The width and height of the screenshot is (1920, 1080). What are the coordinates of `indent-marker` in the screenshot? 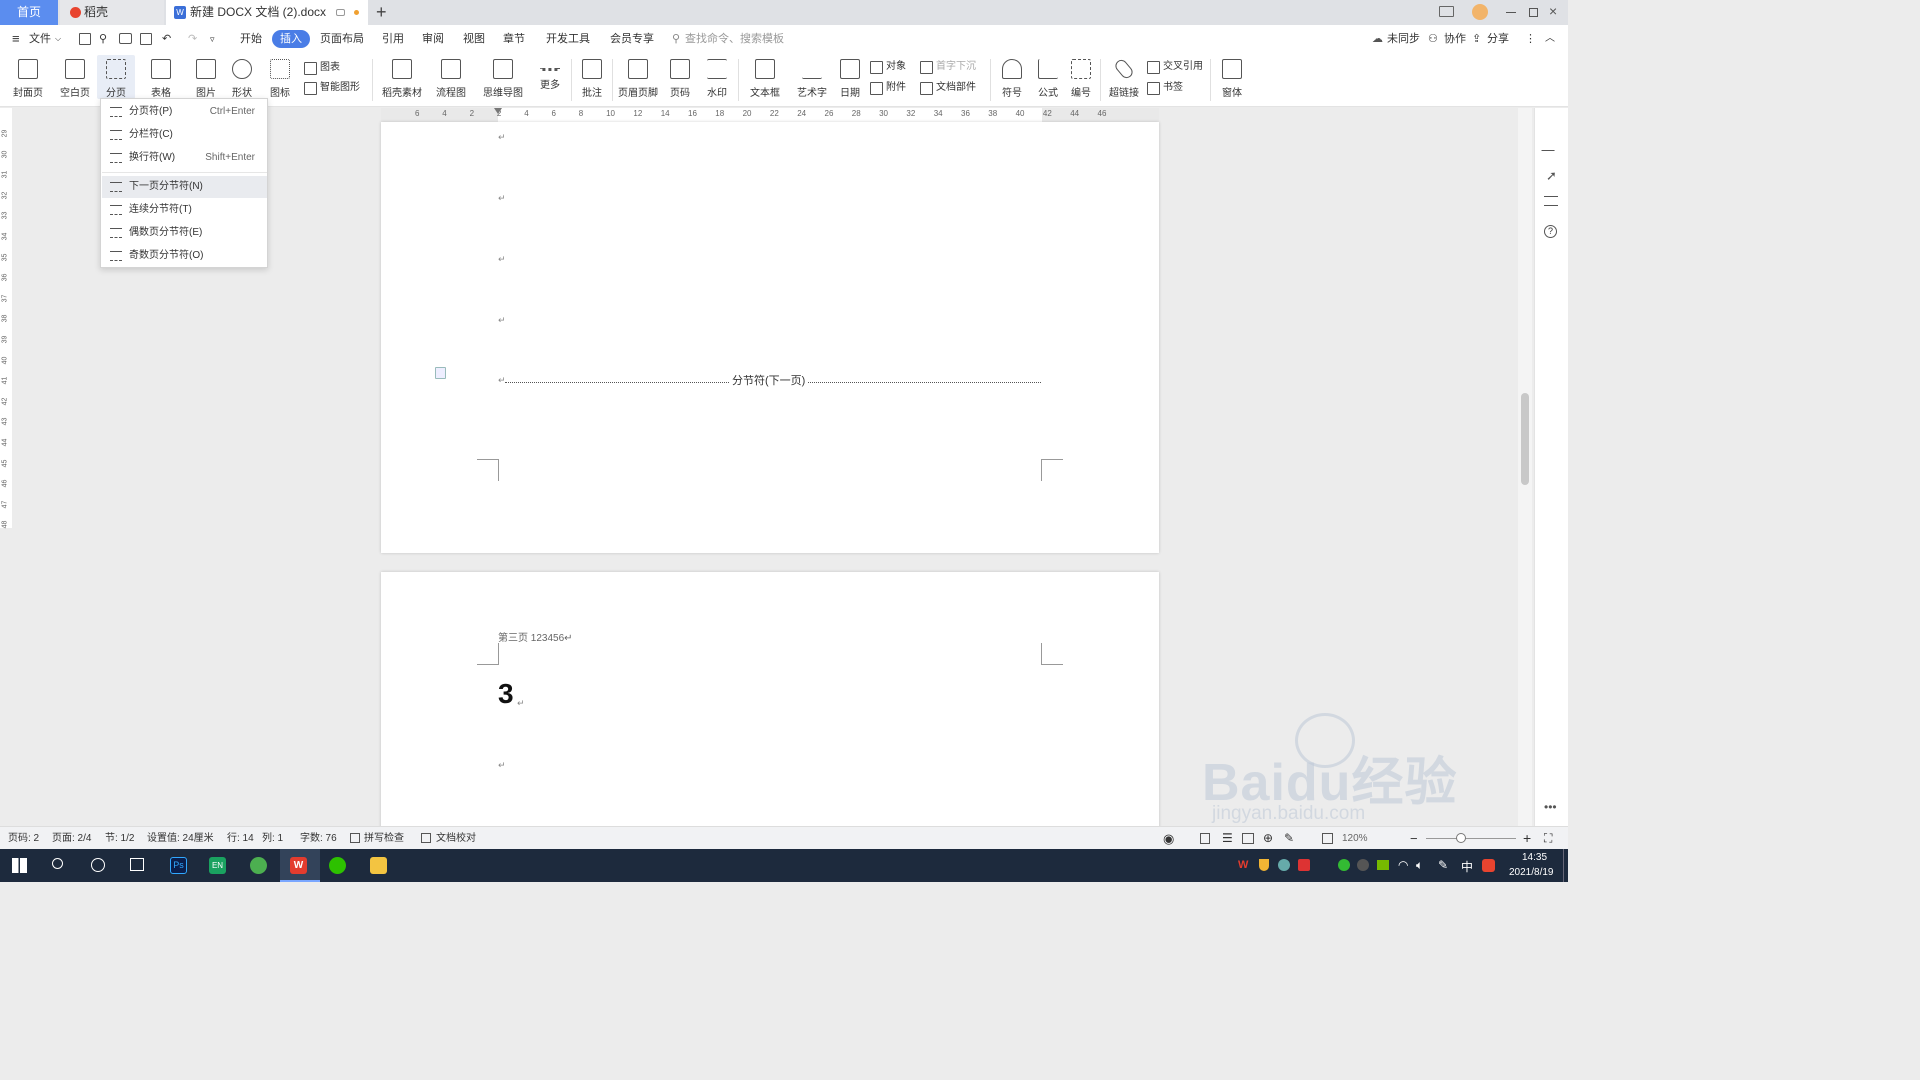 It's located at (498, 111).